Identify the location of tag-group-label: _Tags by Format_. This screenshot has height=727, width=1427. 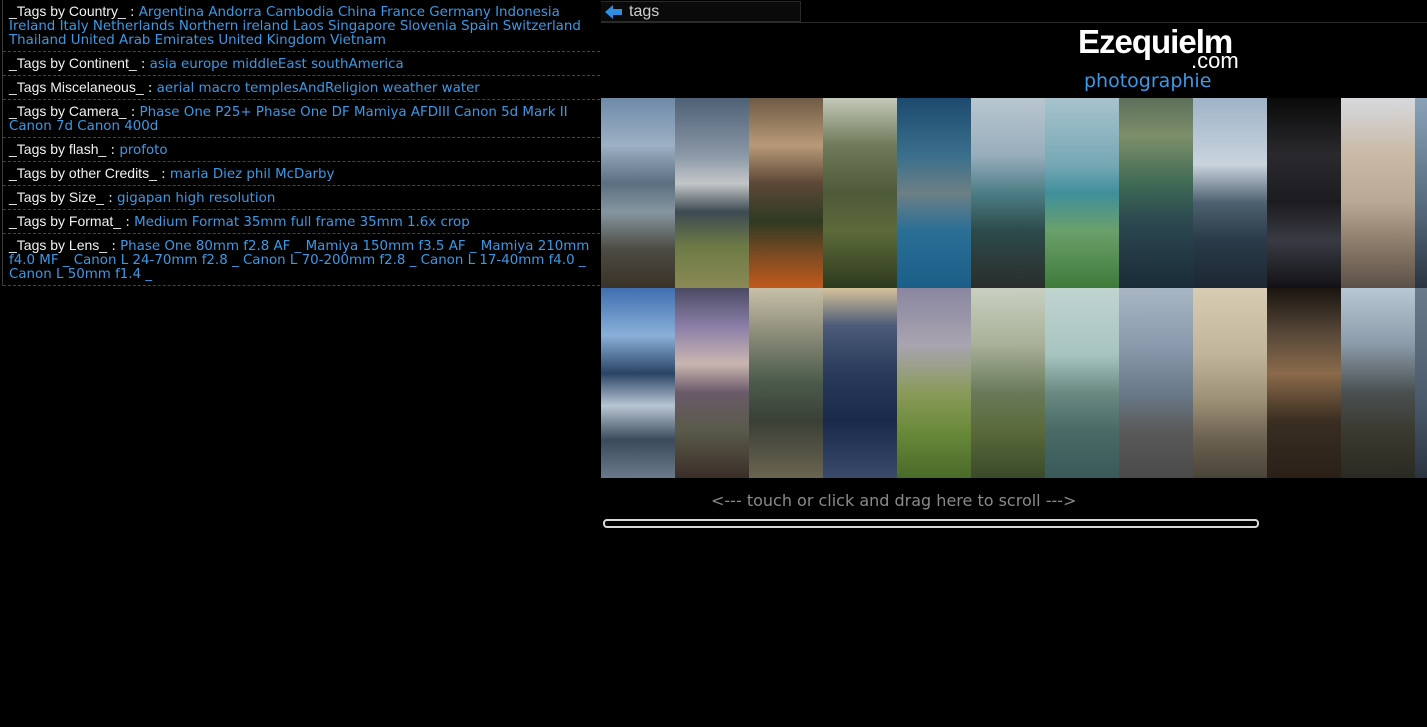
(65, 221).